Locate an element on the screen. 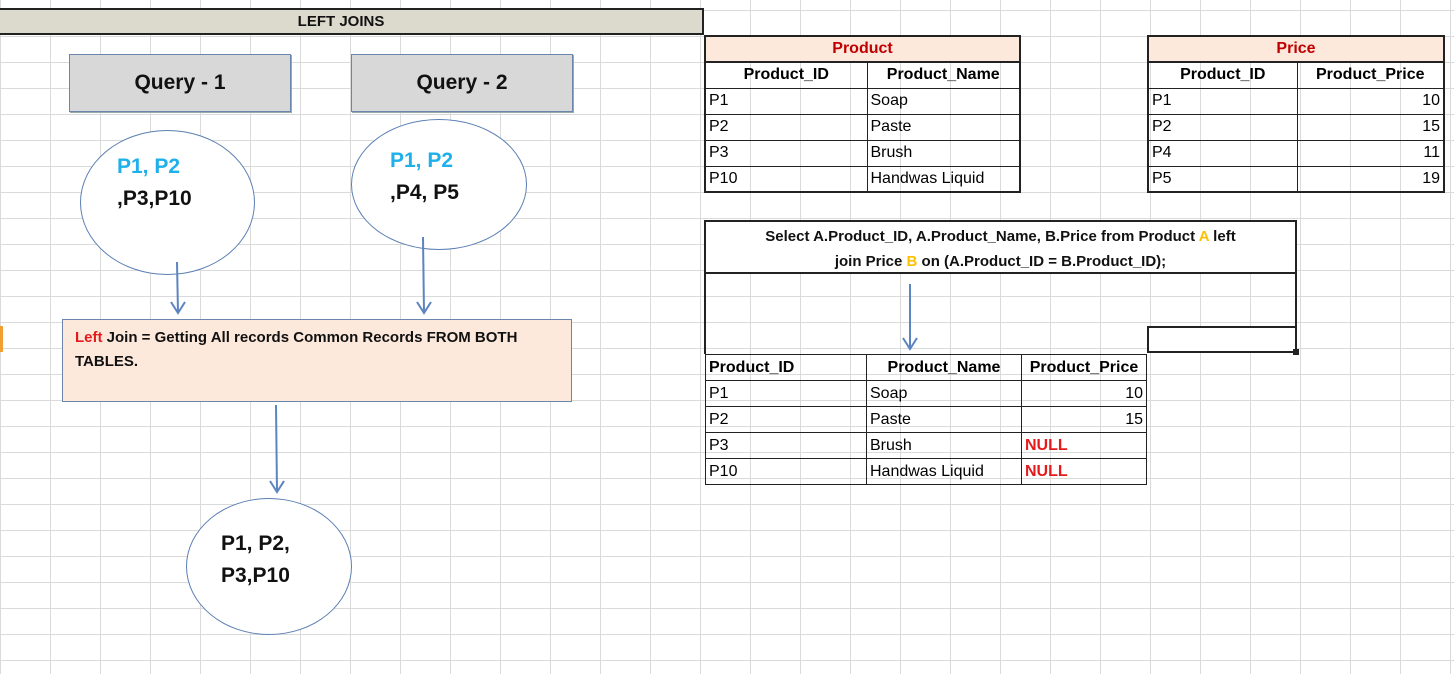 This screenshot has height=674, width=1454. table-row: P10 Handwas Liquid NULL is located at coordinates (926, 471).